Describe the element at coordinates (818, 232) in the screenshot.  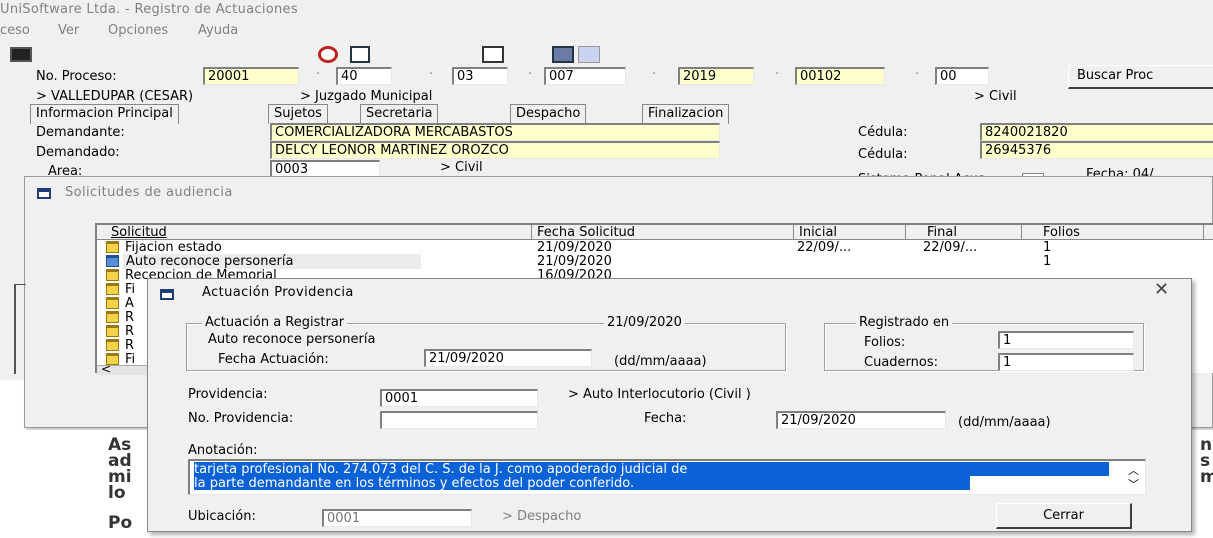
I see `col-inicial: Inicial` at that location.